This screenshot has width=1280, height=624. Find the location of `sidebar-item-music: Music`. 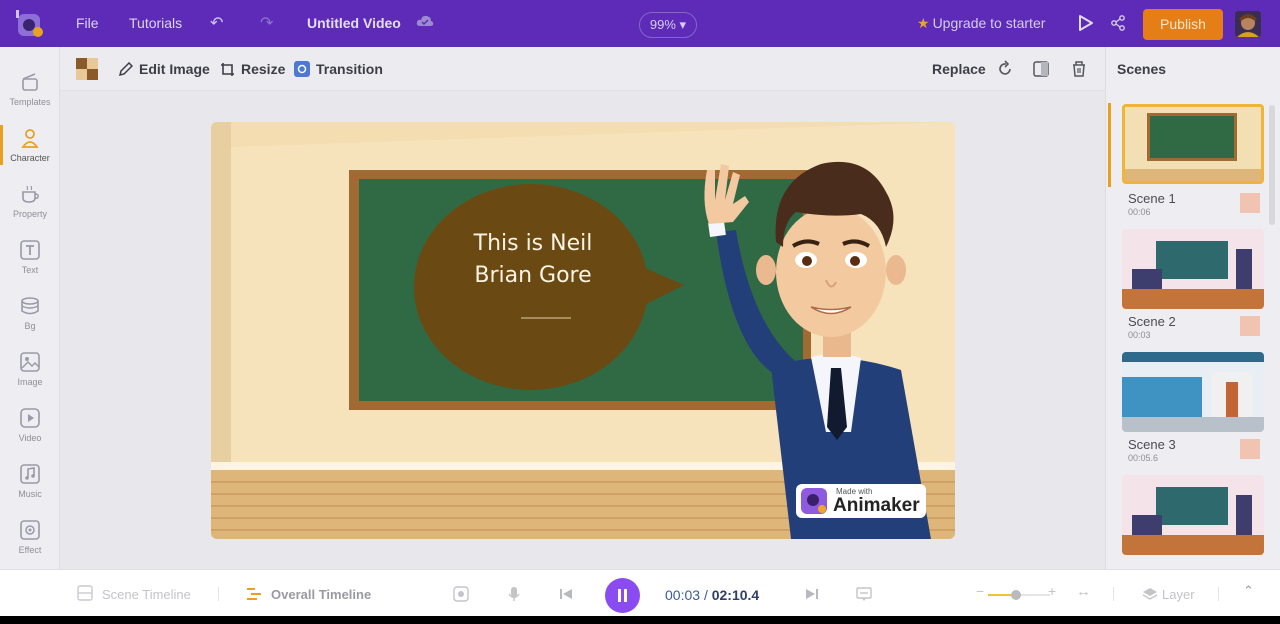

sidebar-item-music: Music is located at coordinates (30, 481).